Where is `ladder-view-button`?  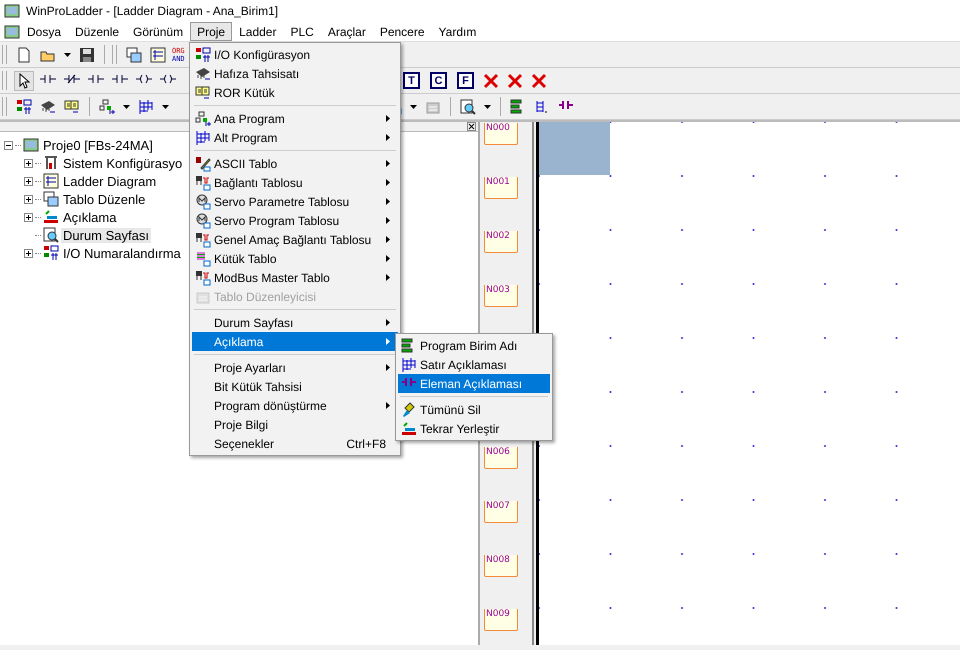 ladder-view-button is located at coordinates (158, 54).